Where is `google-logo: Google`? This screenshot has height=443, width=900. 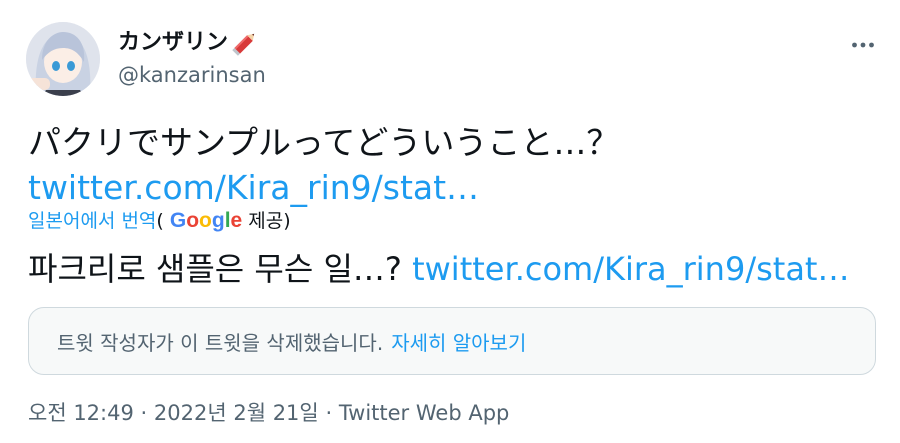 google-logo: Google is located at coordinates (206, 220).